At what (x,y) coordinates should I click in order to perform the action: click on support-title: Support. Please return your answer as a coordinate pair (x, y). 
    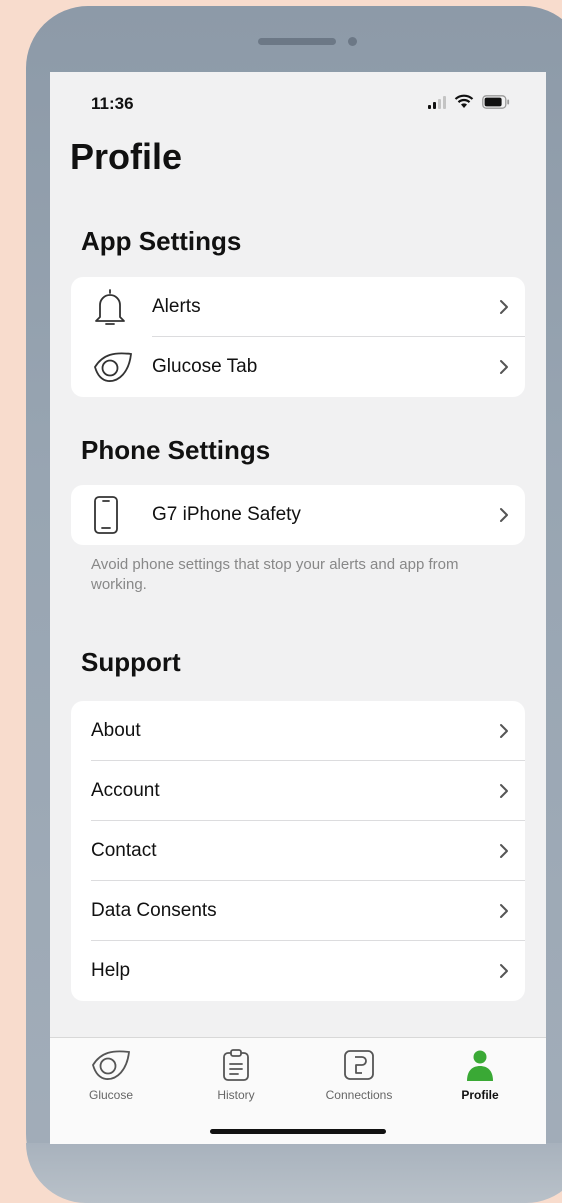
    Looking at the image, I should click on (131, 662).